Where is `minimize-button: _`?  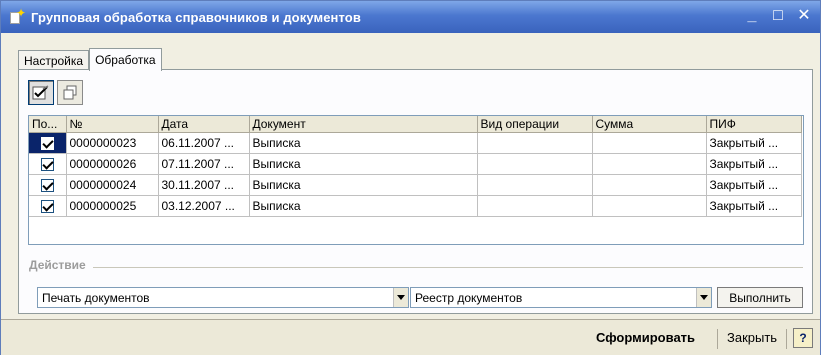
minimize-button: _ is located at coordinates (752, 16).